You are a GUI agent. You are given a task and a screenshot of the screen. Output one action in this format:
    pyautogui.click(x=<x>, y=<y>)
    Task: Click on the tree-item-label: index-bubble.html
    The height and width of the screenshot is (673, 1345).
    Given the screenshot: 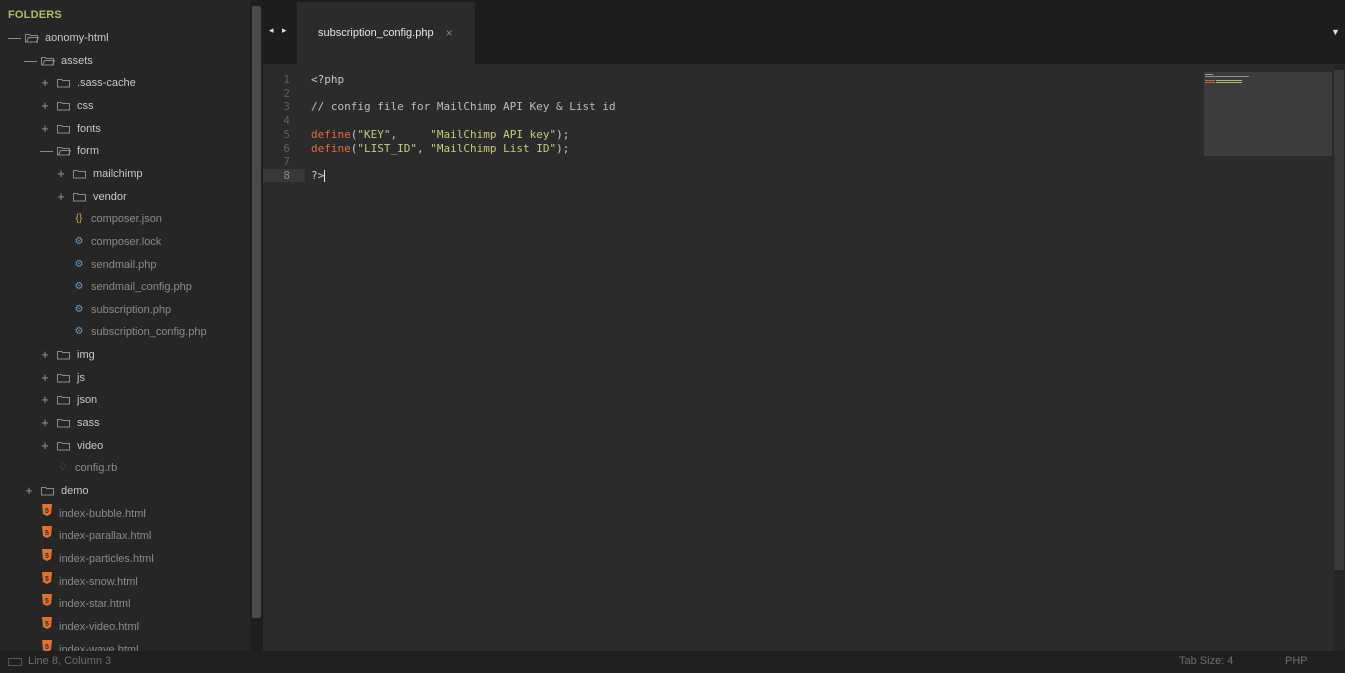 What is the action you would take?
    pyautogui.click(x=102, y=513)
    